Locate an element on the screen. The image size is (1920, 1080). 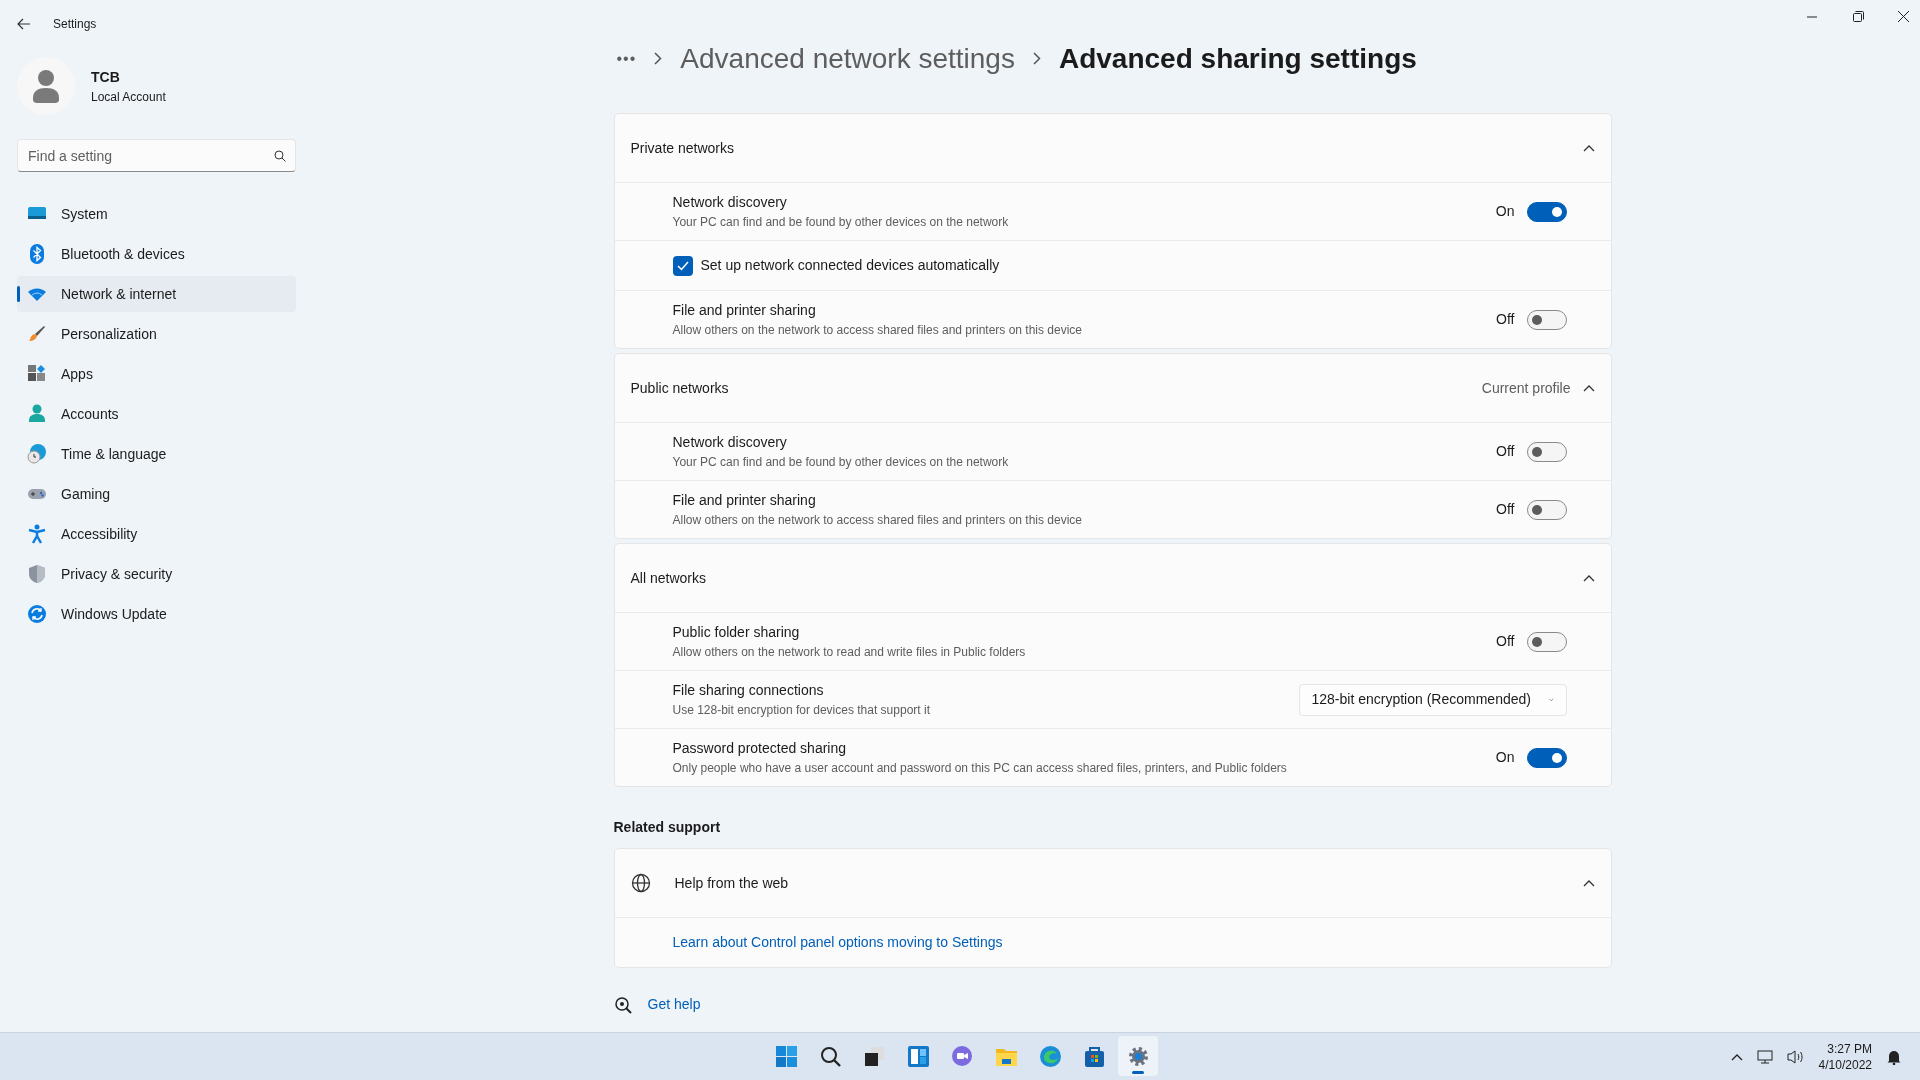
window-title: Settings is located at coordinates (75, 24).